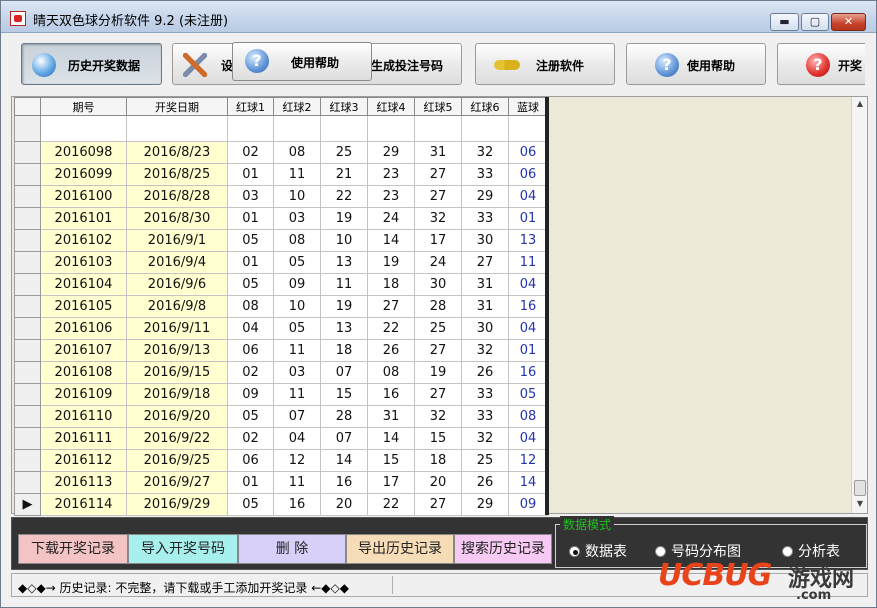 This screenshot has width=877, height=608. I want to click on scroll-up-icon: ▲, so click(860, 105).